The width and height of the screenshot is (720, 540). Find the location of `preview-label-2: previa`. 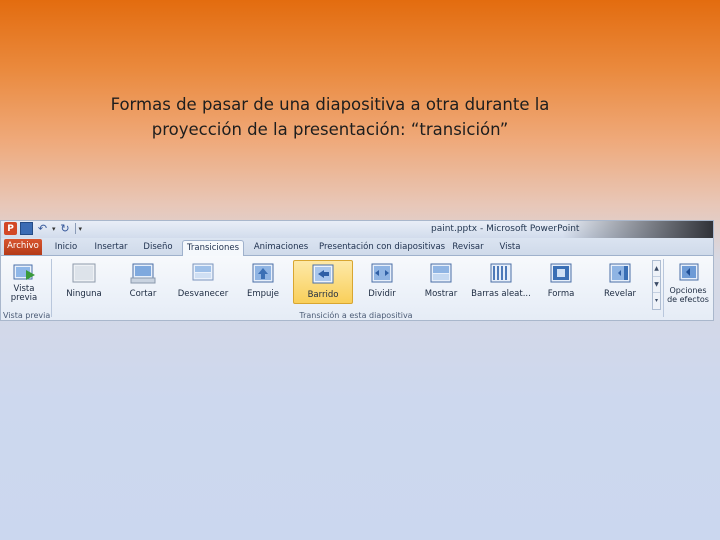

preview-label-2: previa is located at coordinates (24, 298).